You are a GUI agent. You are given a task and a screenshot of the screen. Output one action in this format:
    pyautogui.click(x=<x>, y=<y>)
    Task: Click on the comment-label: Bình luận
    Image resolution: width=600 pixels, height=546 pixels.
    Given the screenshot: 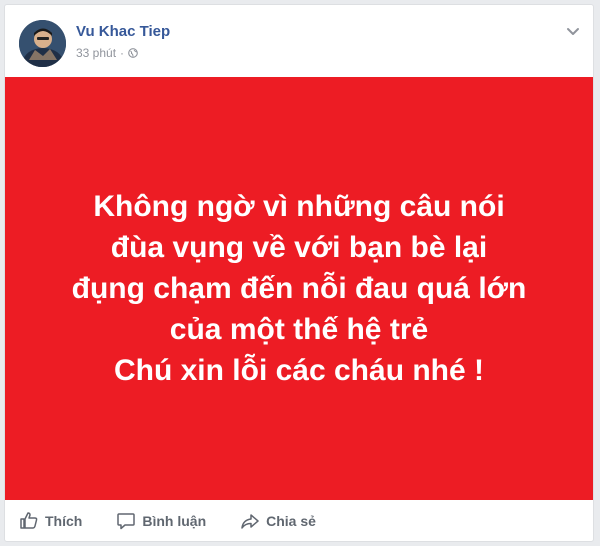 What is the action you would take?
    pyautogui.click(x=174, y=521)
    